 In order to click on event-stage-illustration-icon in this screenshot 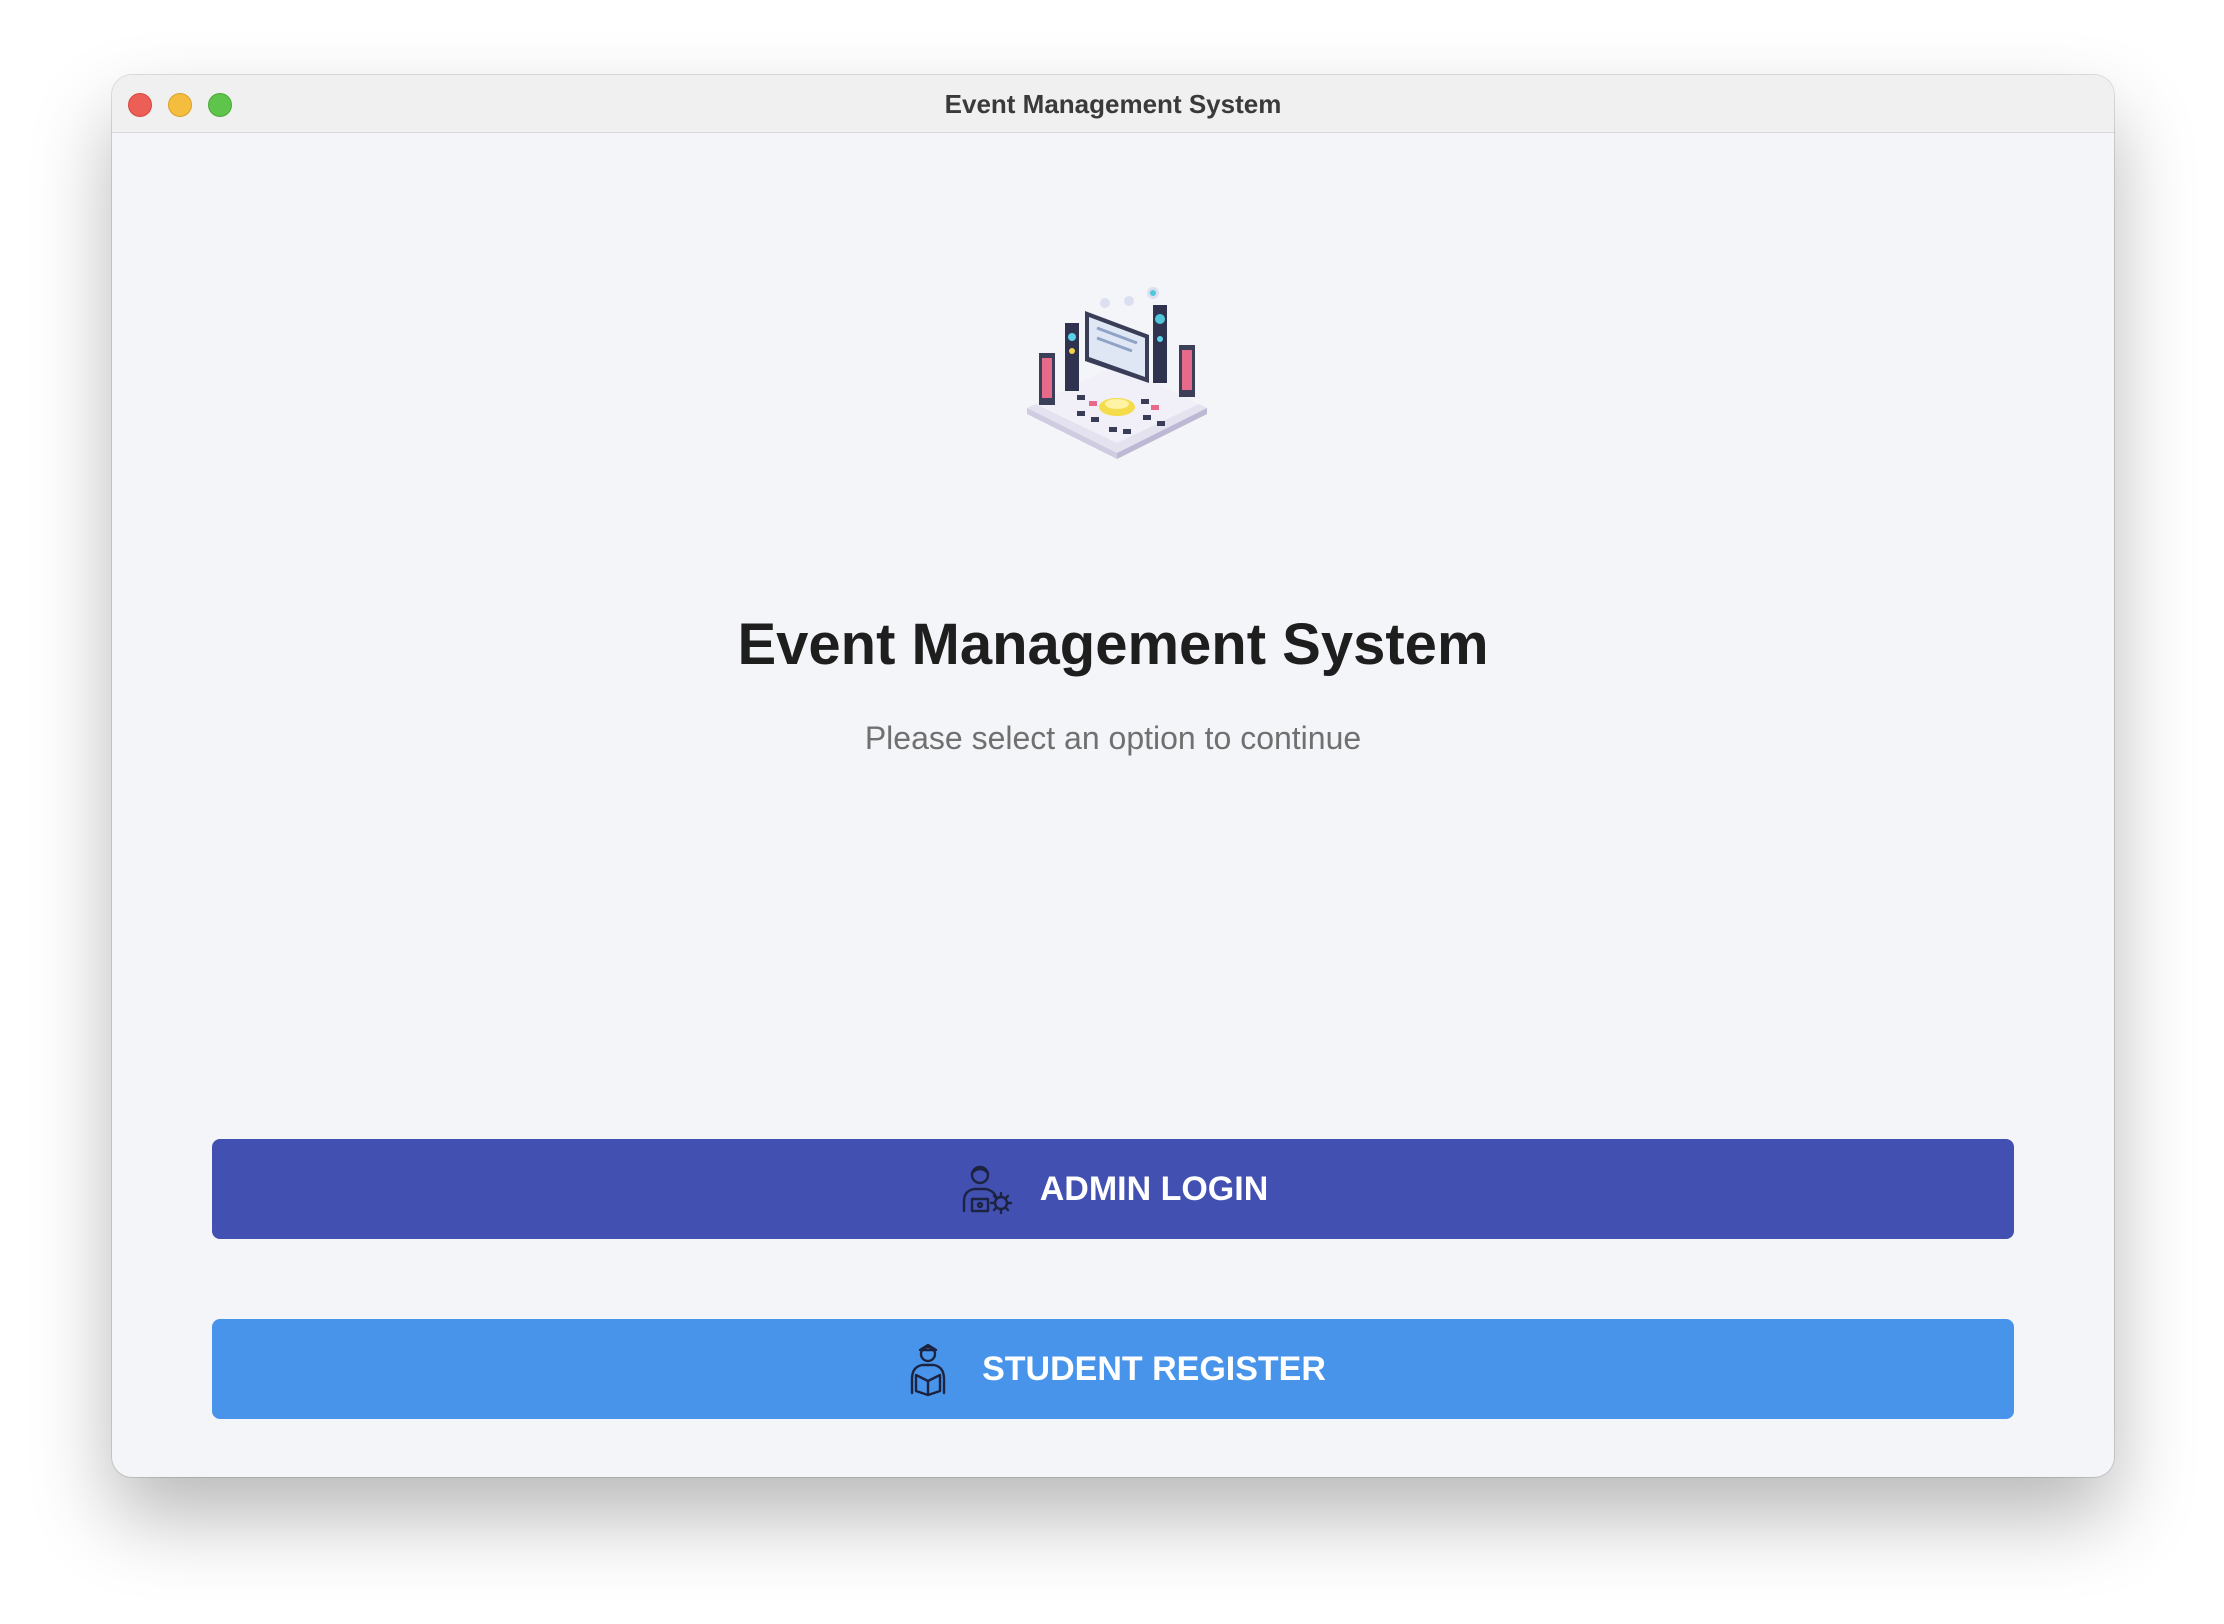, I will do `click(1117, 373)`.